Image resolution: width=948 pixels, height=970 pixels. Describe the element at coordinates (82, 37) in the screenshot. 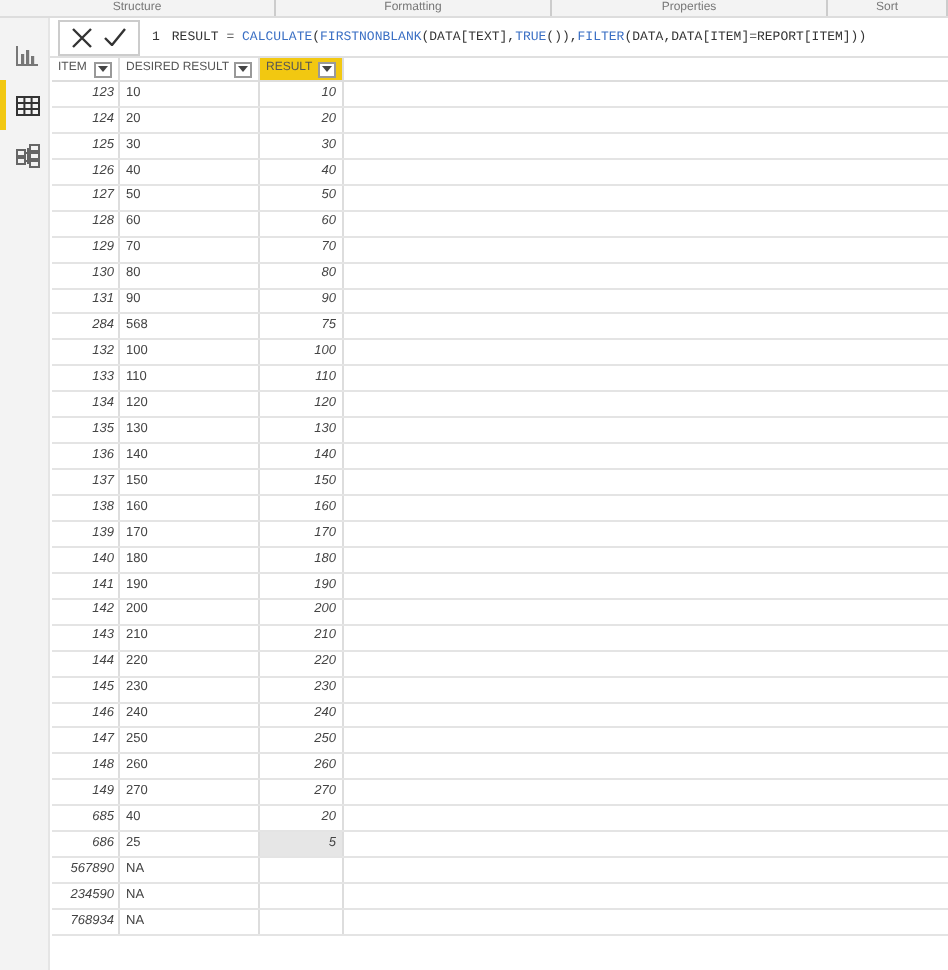

I see `cancel-icon` at that location.